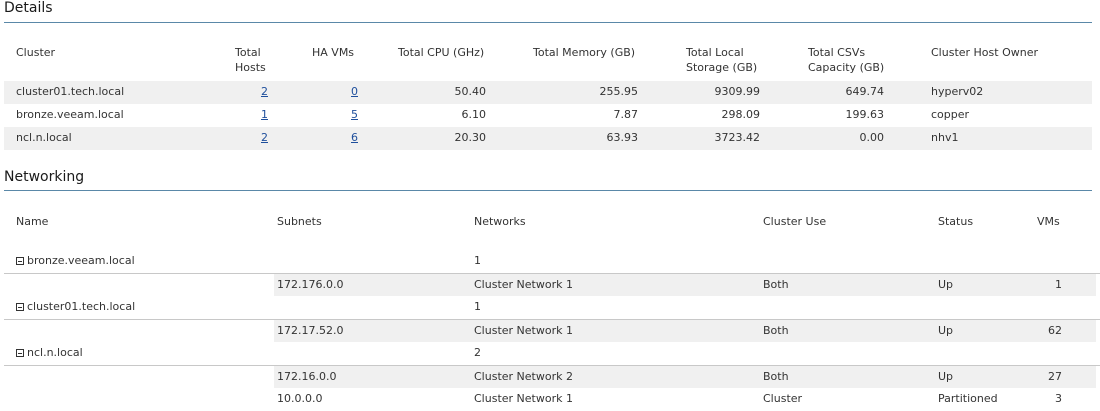 The width and height of the screenshot is (1100, 411). I want to click on subnet: 10.0.0.0, so click(300, 398).